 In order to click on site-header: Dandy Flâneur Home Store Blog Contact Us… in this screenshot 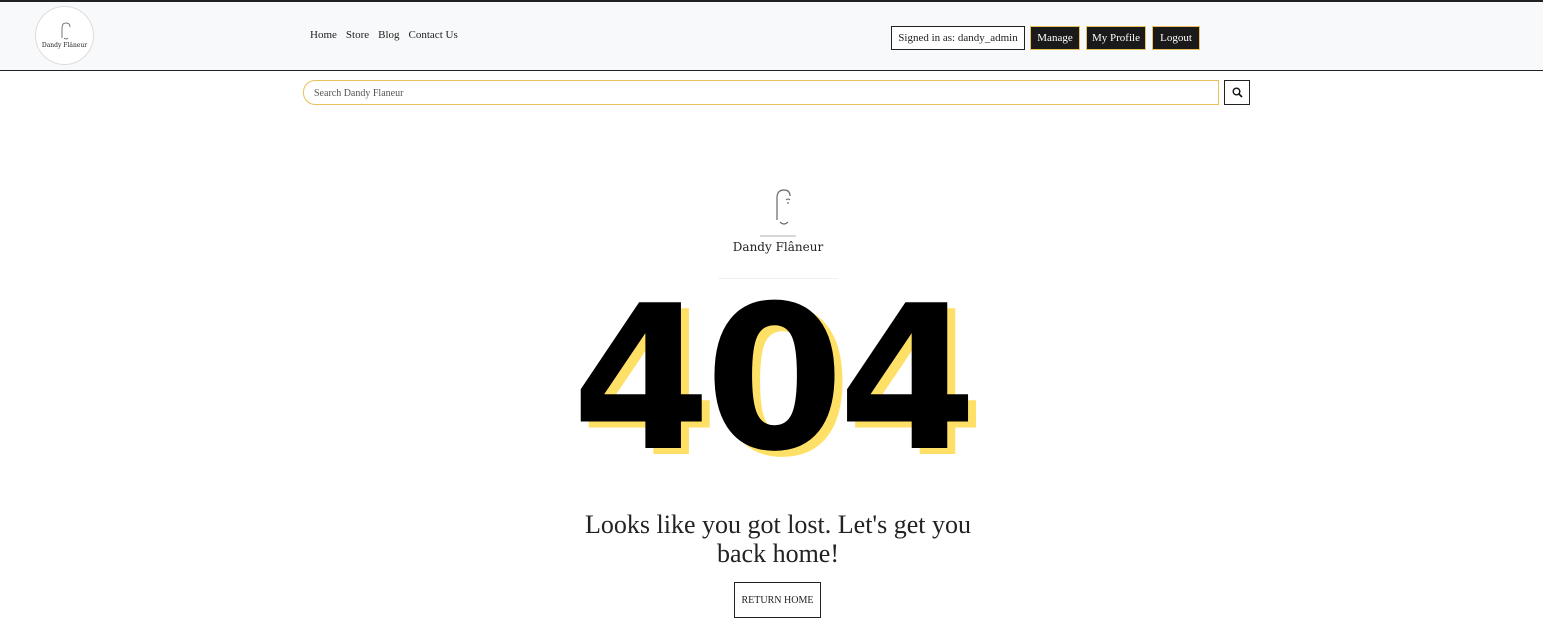, I will do `click(771, 36)`.